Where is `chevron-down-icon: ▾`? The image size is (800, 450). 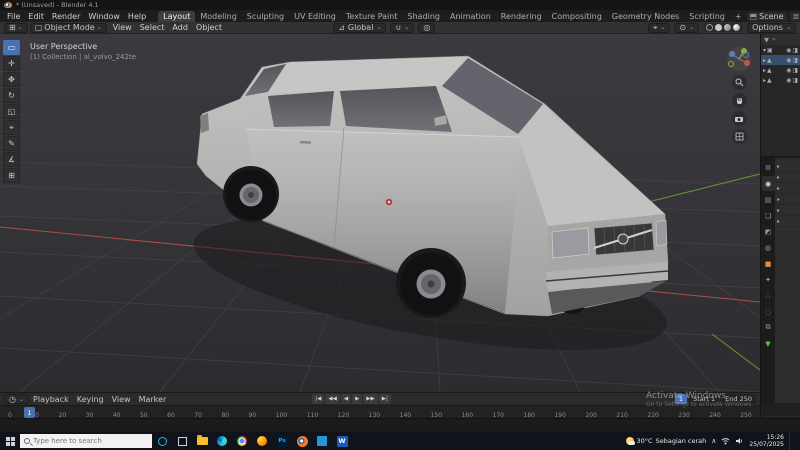
chevron-down-icon: ▾ is located at coordinates (764, 50).